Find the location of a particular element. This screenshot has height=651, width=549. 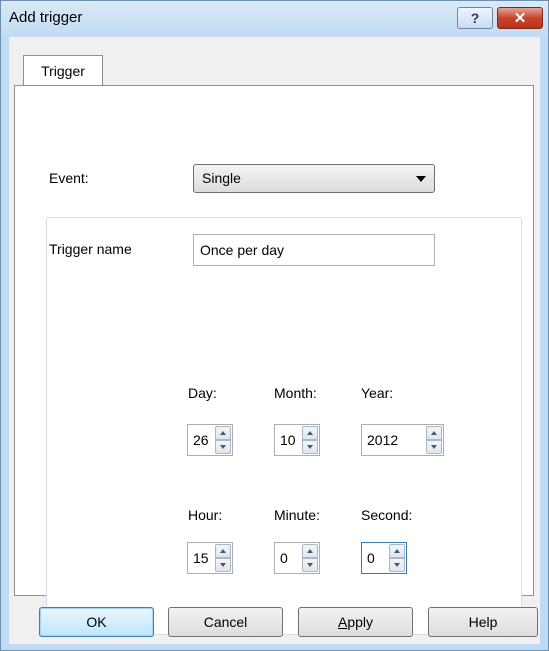

year-spin-buttons is located at coordinates (434, 440).